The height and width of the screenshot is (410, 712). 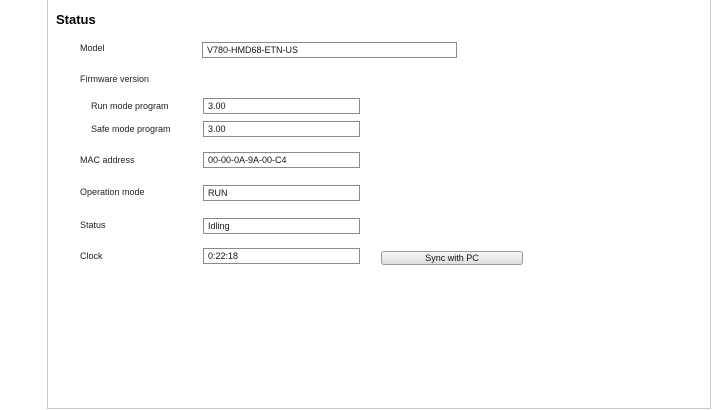 What do you see at coordinates (281, 129) in the screenshot?
I see `safe-mode-program-field` at bounding box center [281, 129].